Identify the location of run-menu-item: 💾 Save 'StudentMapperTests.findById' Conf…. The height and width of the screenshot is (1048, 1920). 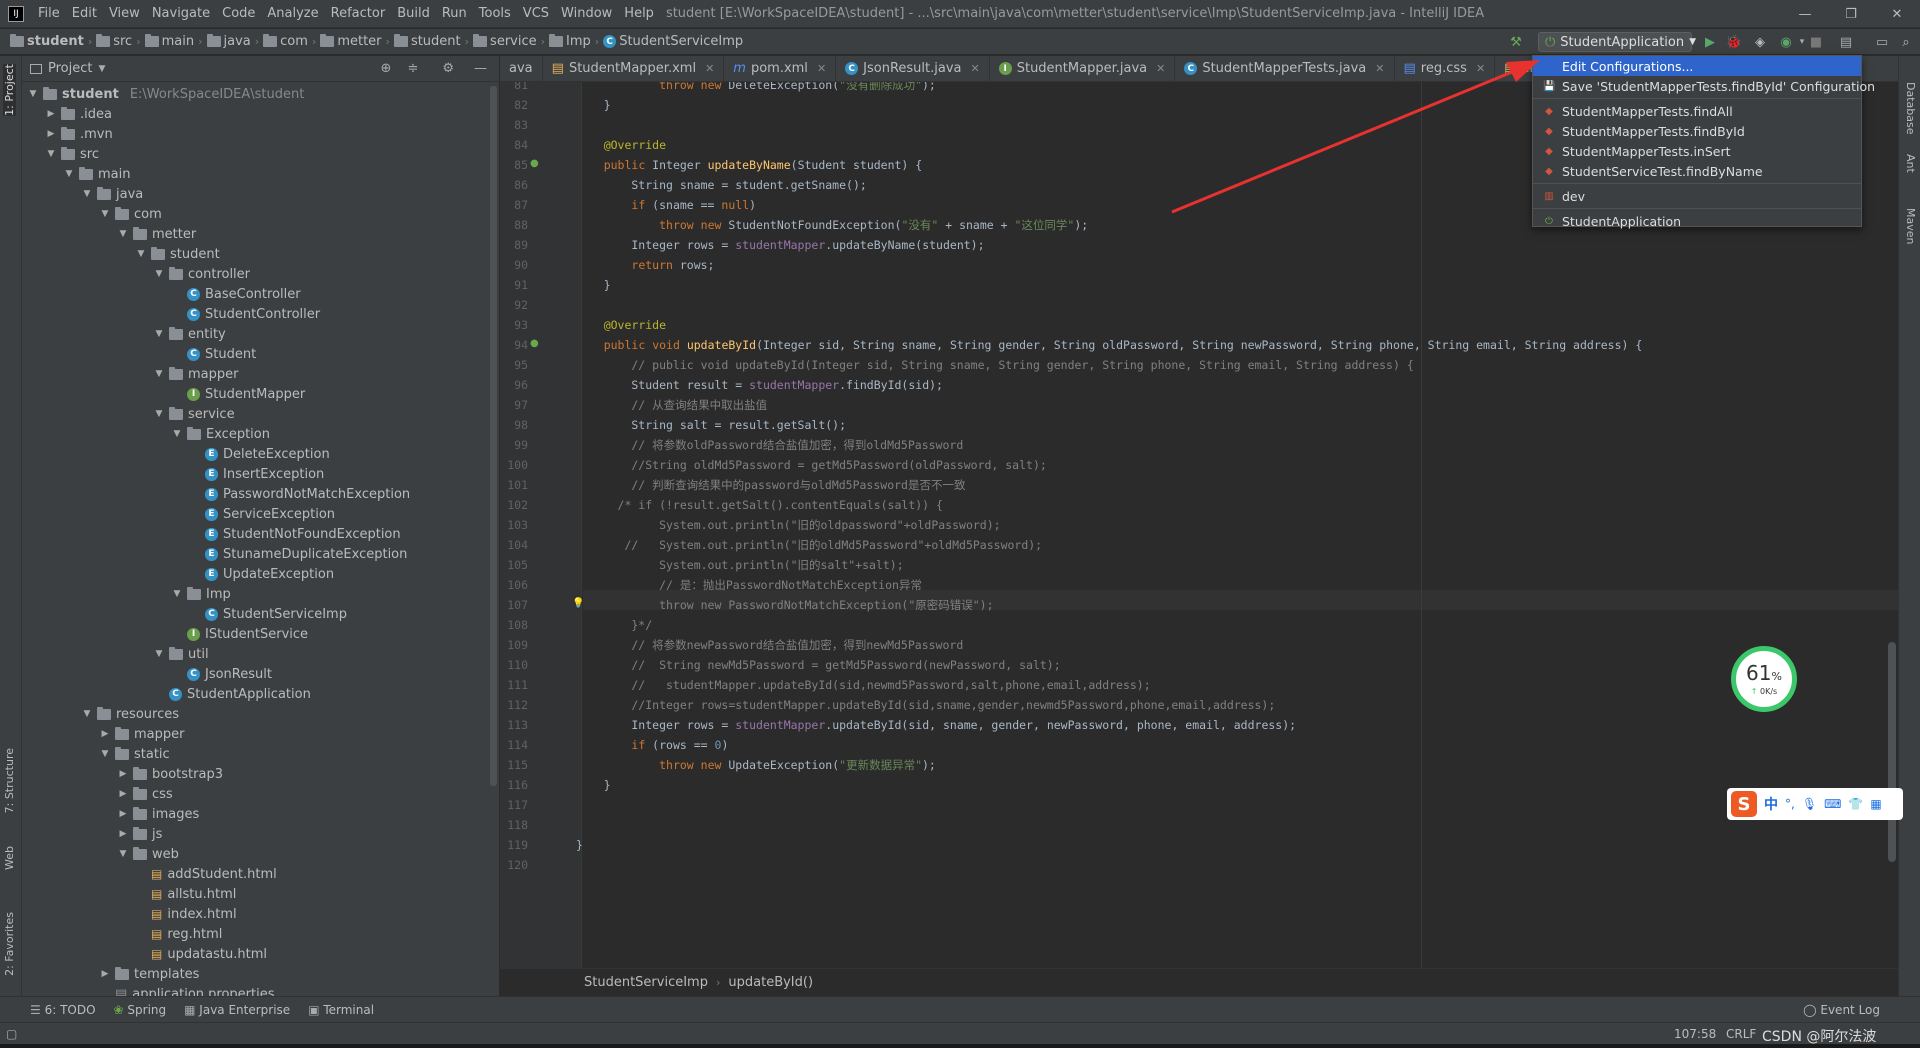
(1704, 86).